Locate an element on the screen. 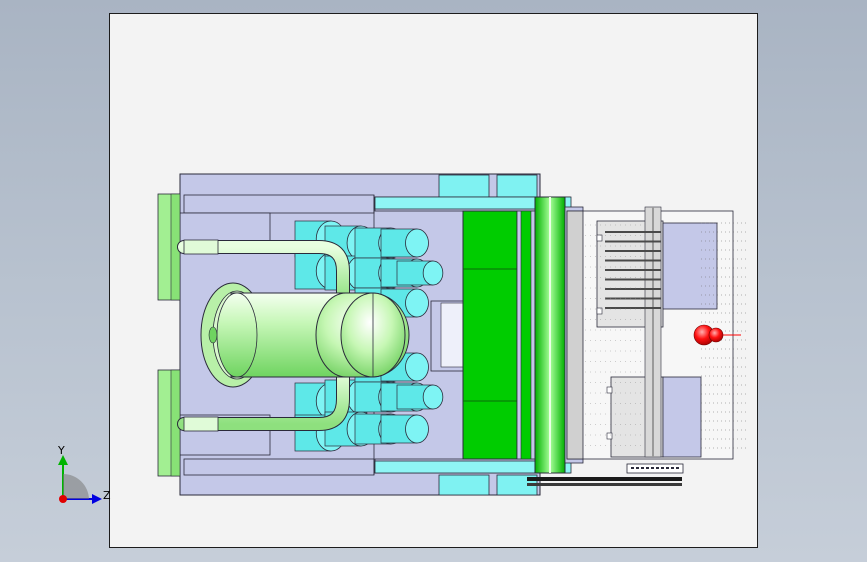 The image size is (867, 562). green-platen is located at coordinates (523, 335).